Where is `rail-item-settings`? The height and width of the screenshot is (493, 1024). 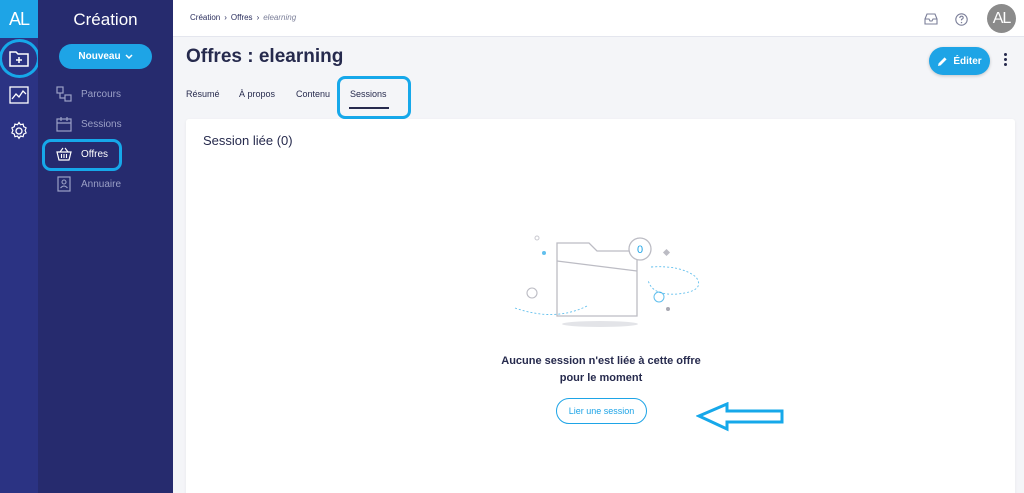 rail-item-settings is located at coordinates (19, 131).